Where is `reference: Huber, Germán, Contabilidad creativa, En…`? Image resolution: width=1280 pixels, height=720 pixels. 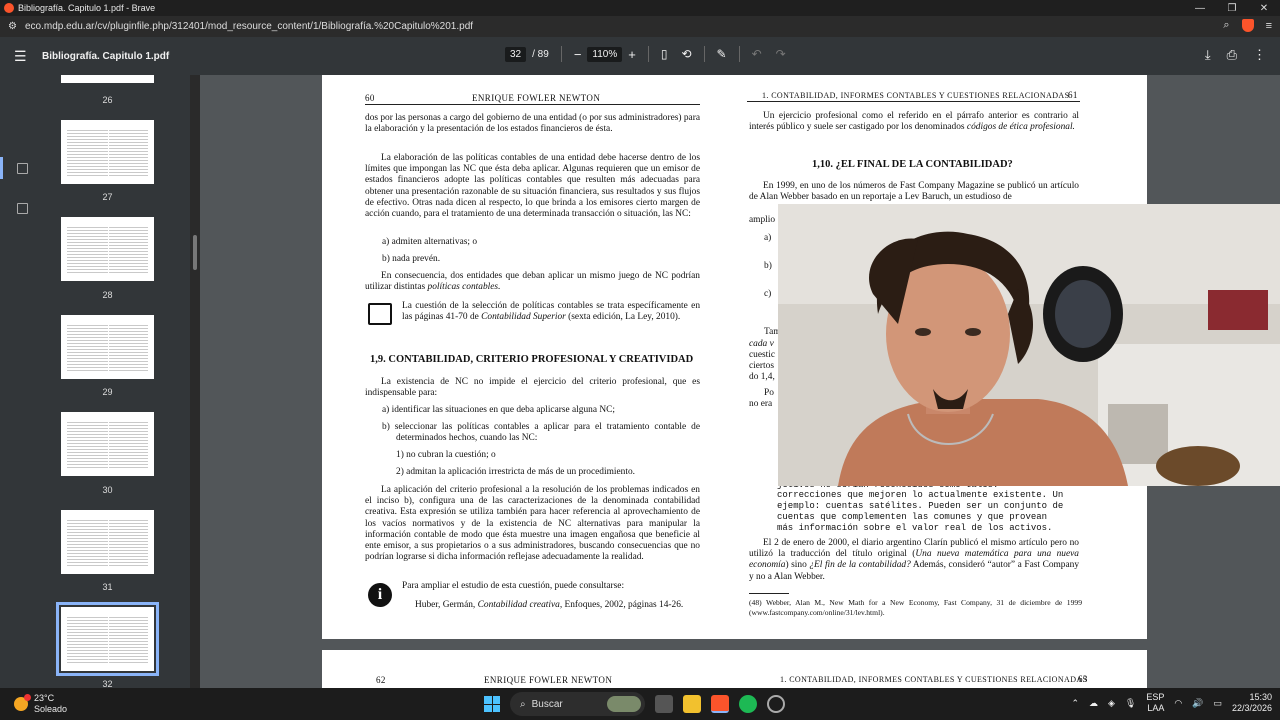 reference: Huber, Germán, Contabilidad creativa, En… is located at coordinates (557, 605).